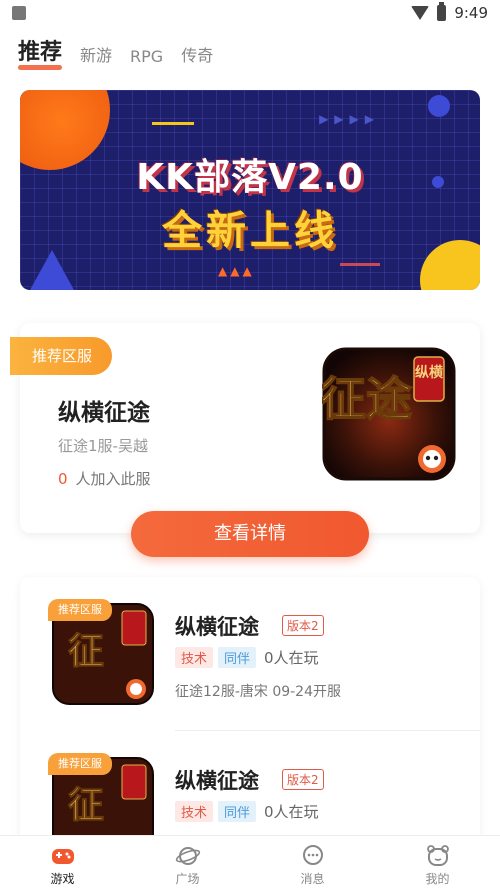 The height and width of the screenshot is (888, 500). What do you see at coordinates (420, 13) in the screenshot?
I see `wifi-icon` at bounding box center [420, 13].